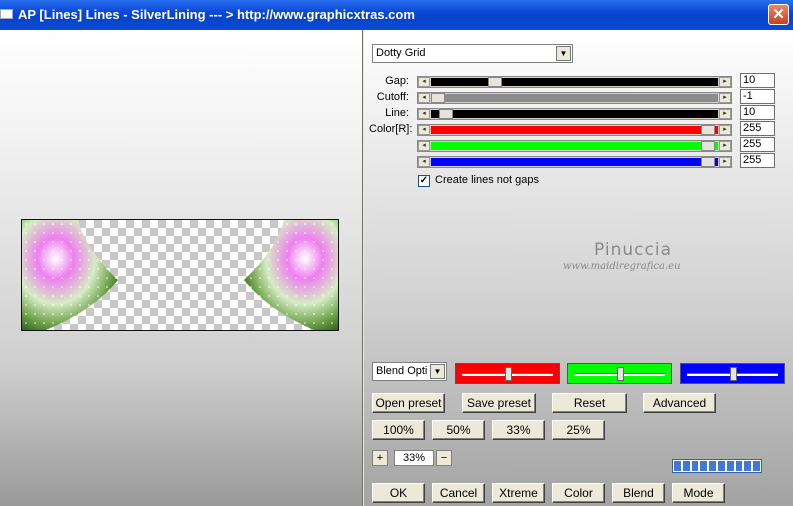  Describe the element at coordinates (424, 181) in the screenshot. I see `create-lines-checkbox: ✓` at that location.